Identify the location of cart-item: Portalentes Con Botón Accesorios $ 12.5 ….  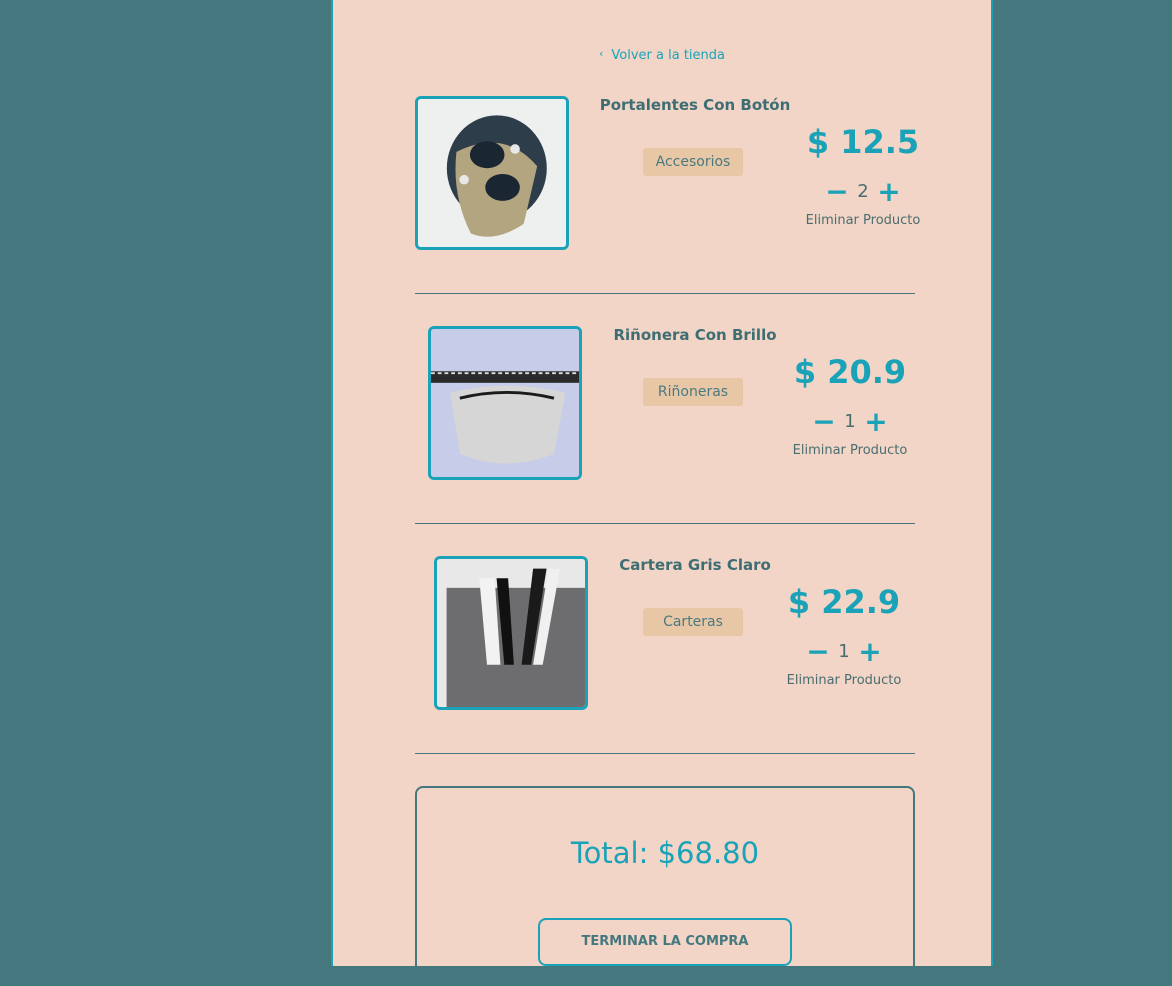
(667, 211).